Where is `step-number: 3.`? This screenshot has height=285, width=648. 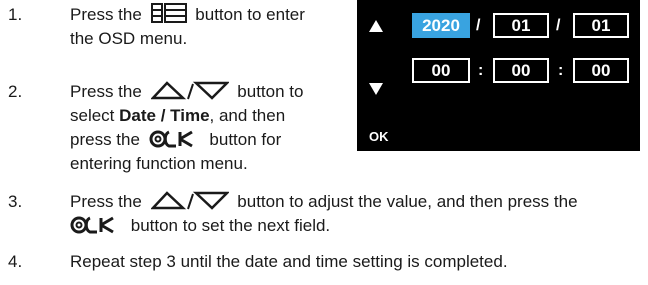 step-number: 3. is located at coordinates (15, 201).